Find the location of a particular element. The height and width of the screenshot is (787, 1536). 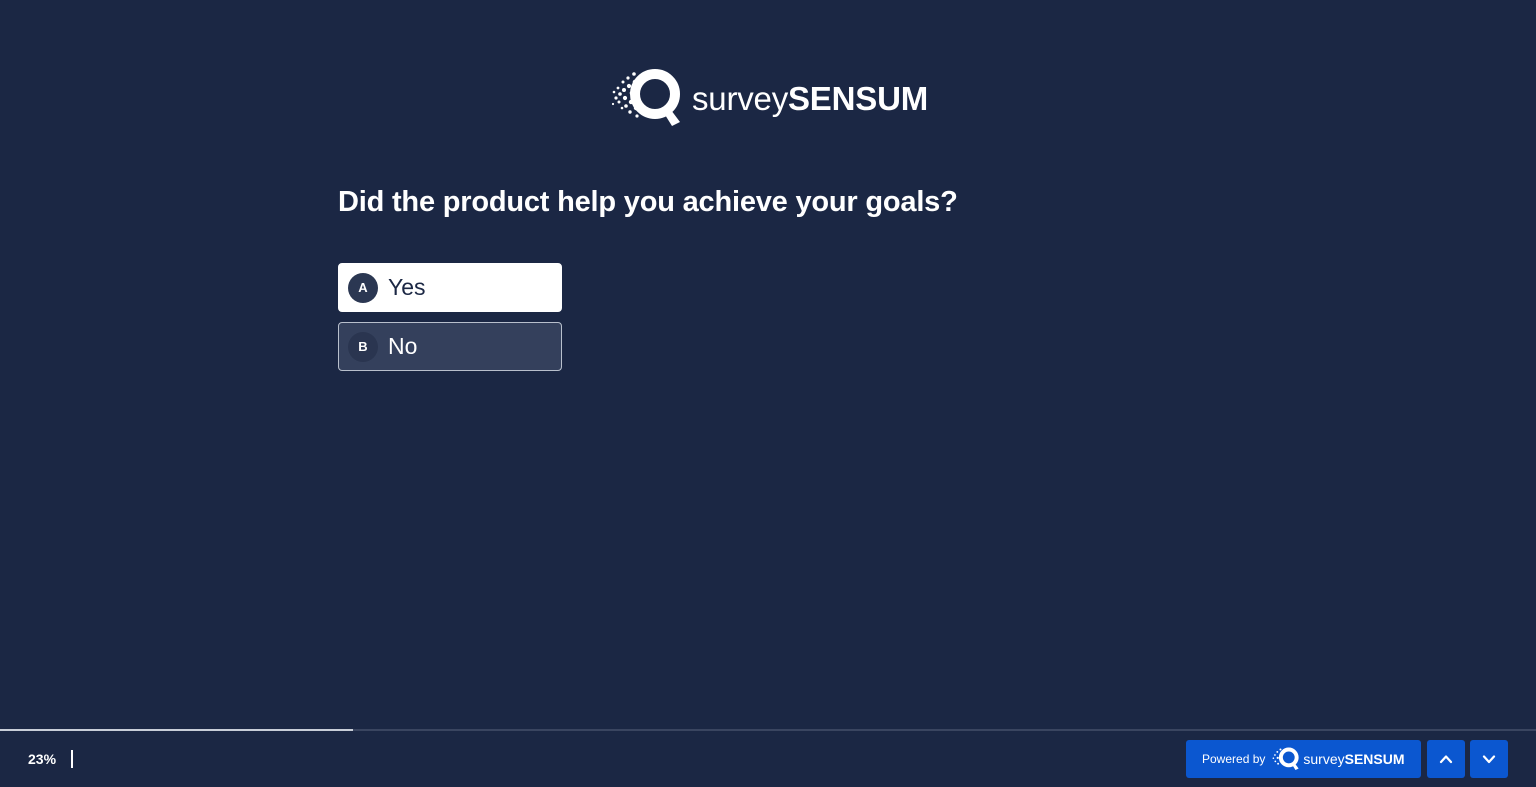

powered-by-label: Powered by is located at coordinates (1234, 759).